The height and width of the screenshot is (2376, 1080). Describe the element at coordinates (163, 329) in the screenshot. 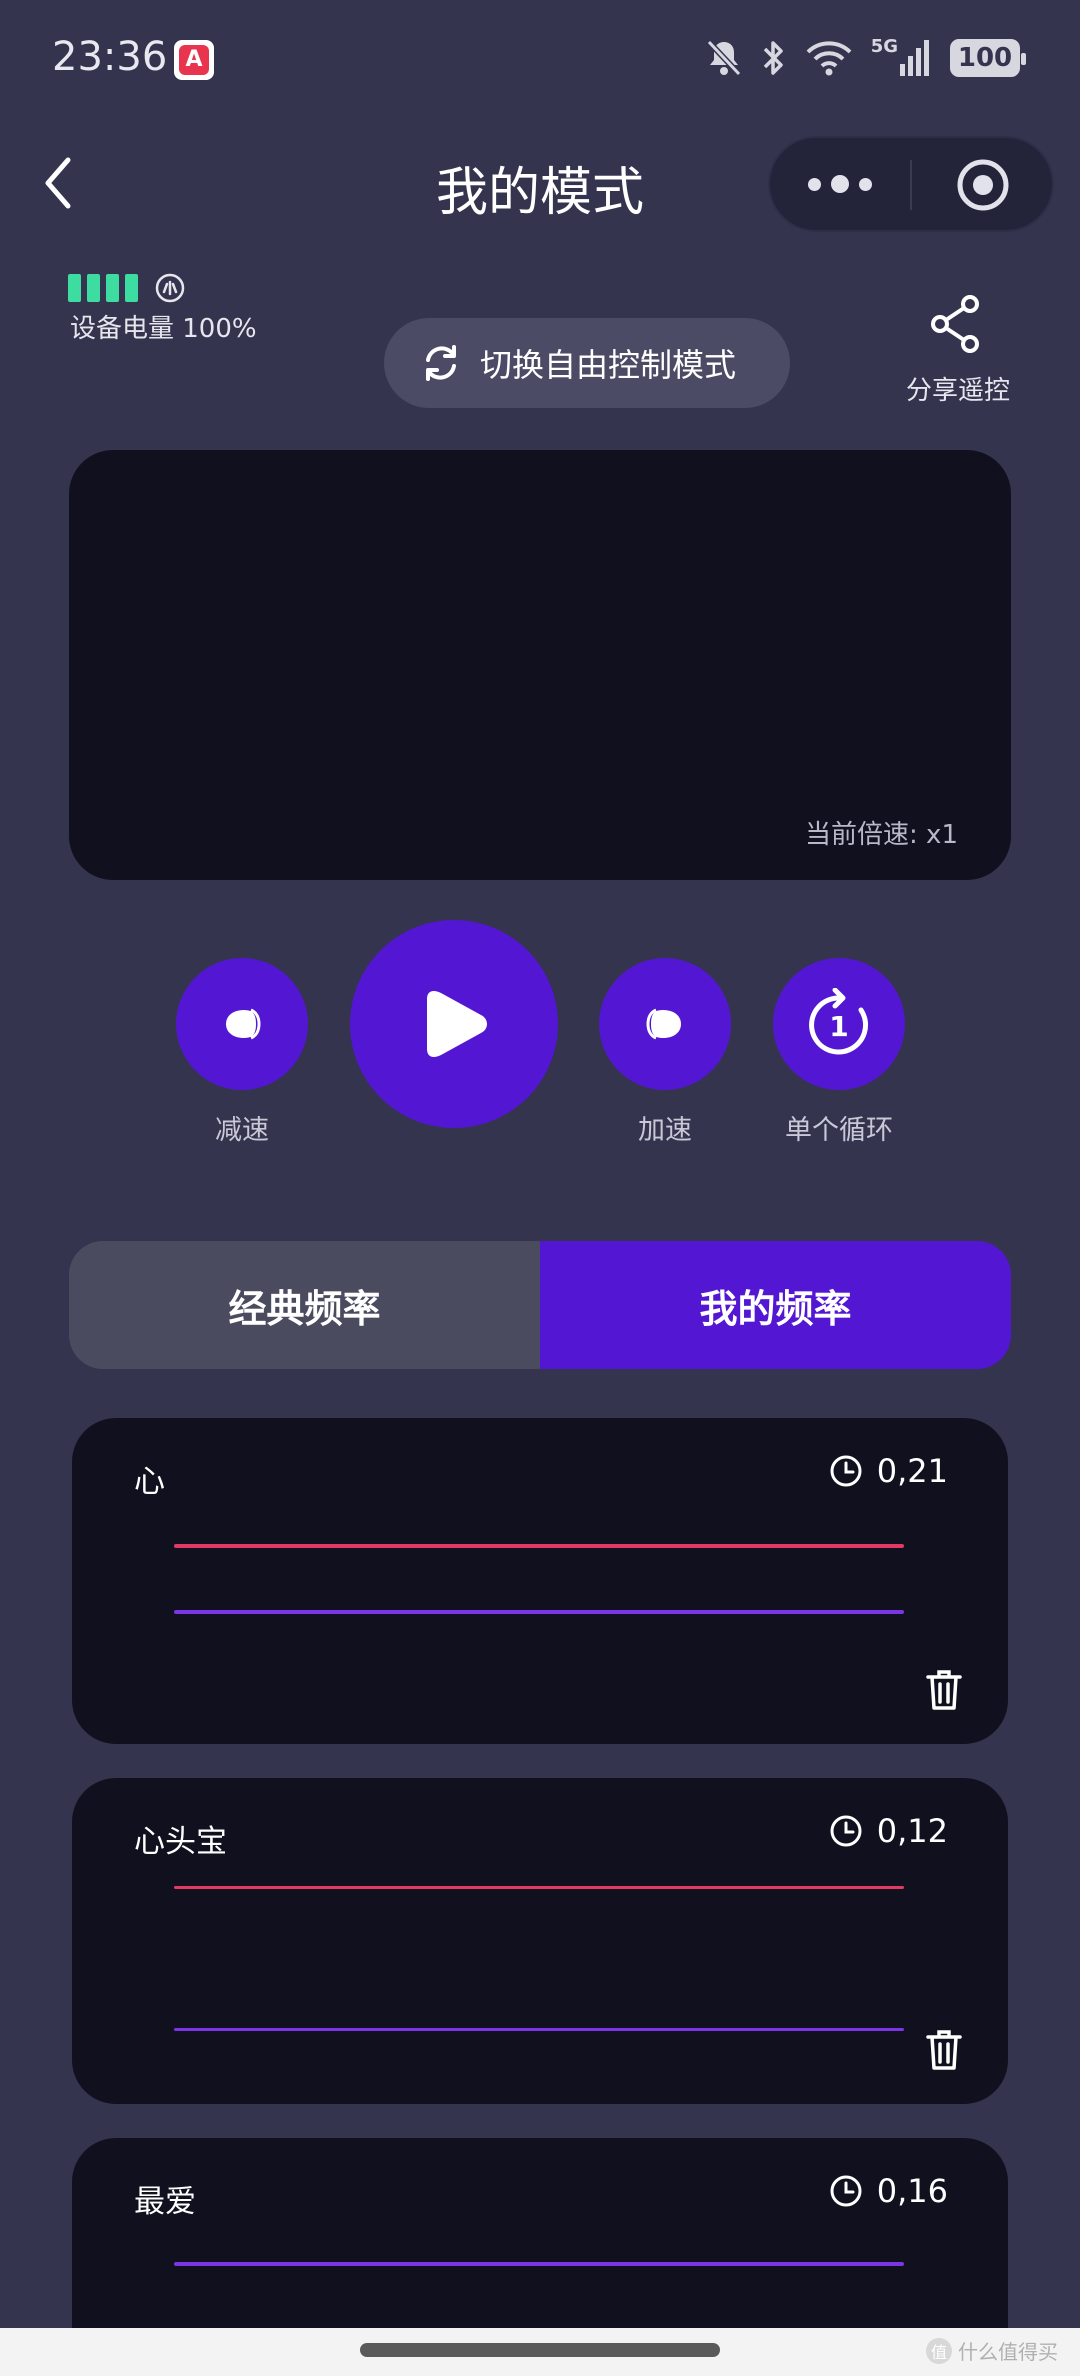

I see `device-battery-label: 设备电量 100%` at that location.